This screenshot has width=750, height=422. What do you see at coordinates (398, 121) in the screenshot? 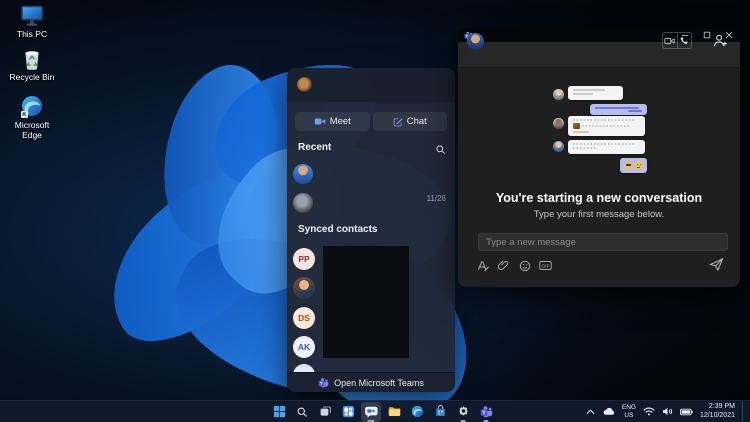
I see `compose-icon` at bounding box center [398, 121].